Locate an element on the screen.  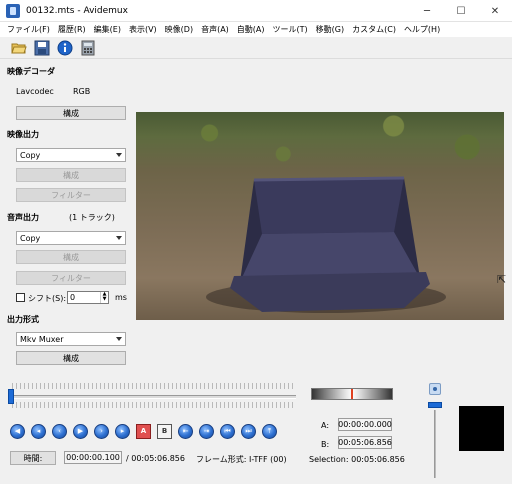
audio-track-count: (1 トラック) is located at coordinates (92, 217).